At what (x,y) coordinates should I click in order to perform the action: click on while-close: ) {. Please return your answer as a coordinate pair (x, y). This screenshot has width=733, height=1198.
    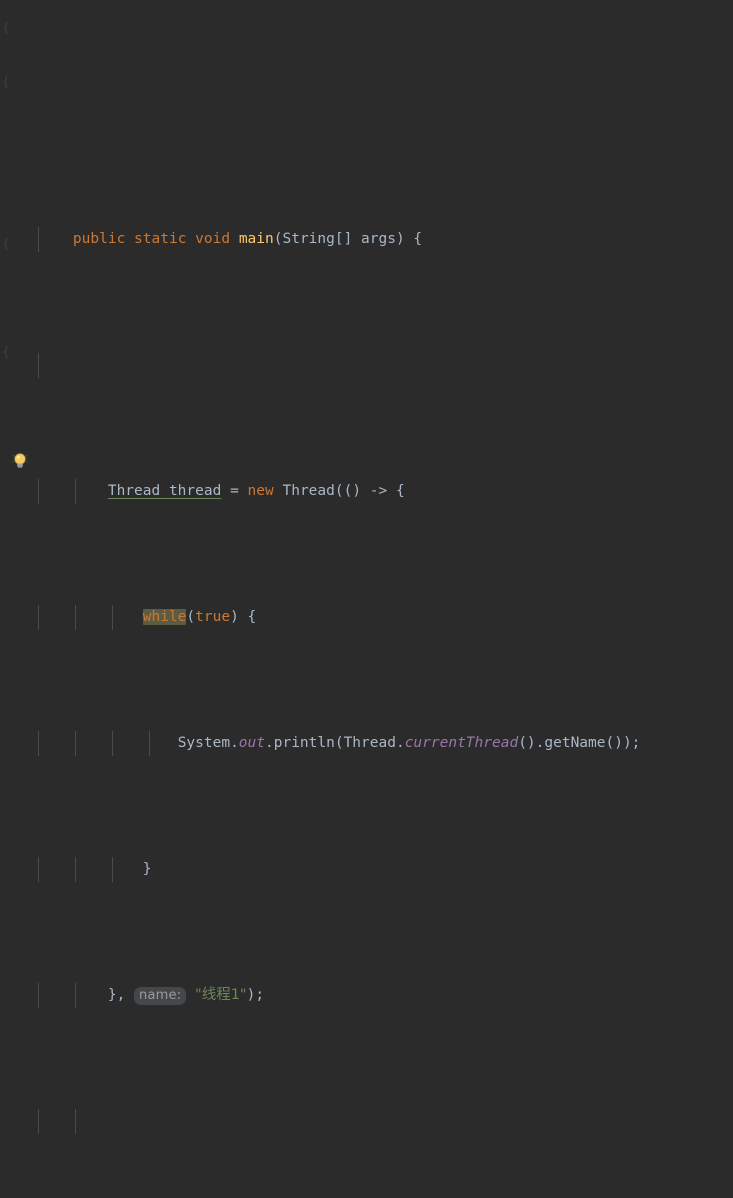
    Looking at the image, I should click on (243, 616).